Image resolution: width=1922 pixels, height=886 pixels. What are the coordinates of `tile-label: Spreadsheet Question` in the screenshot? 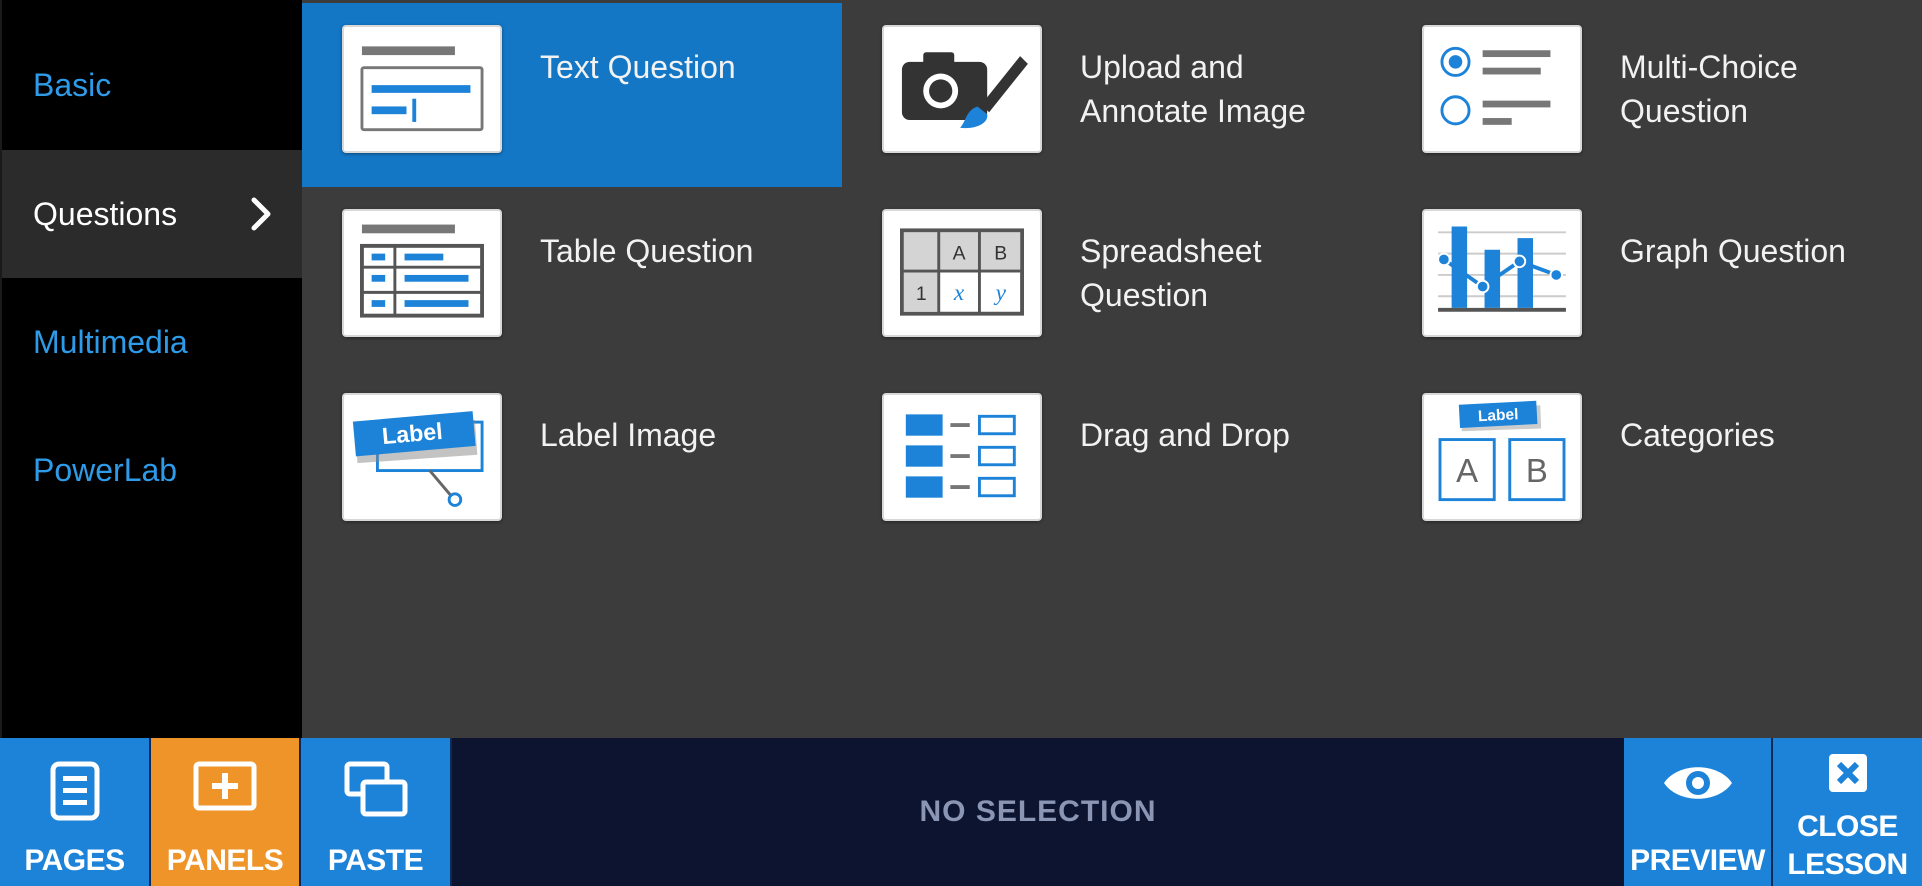 It's located at (1171, 273).